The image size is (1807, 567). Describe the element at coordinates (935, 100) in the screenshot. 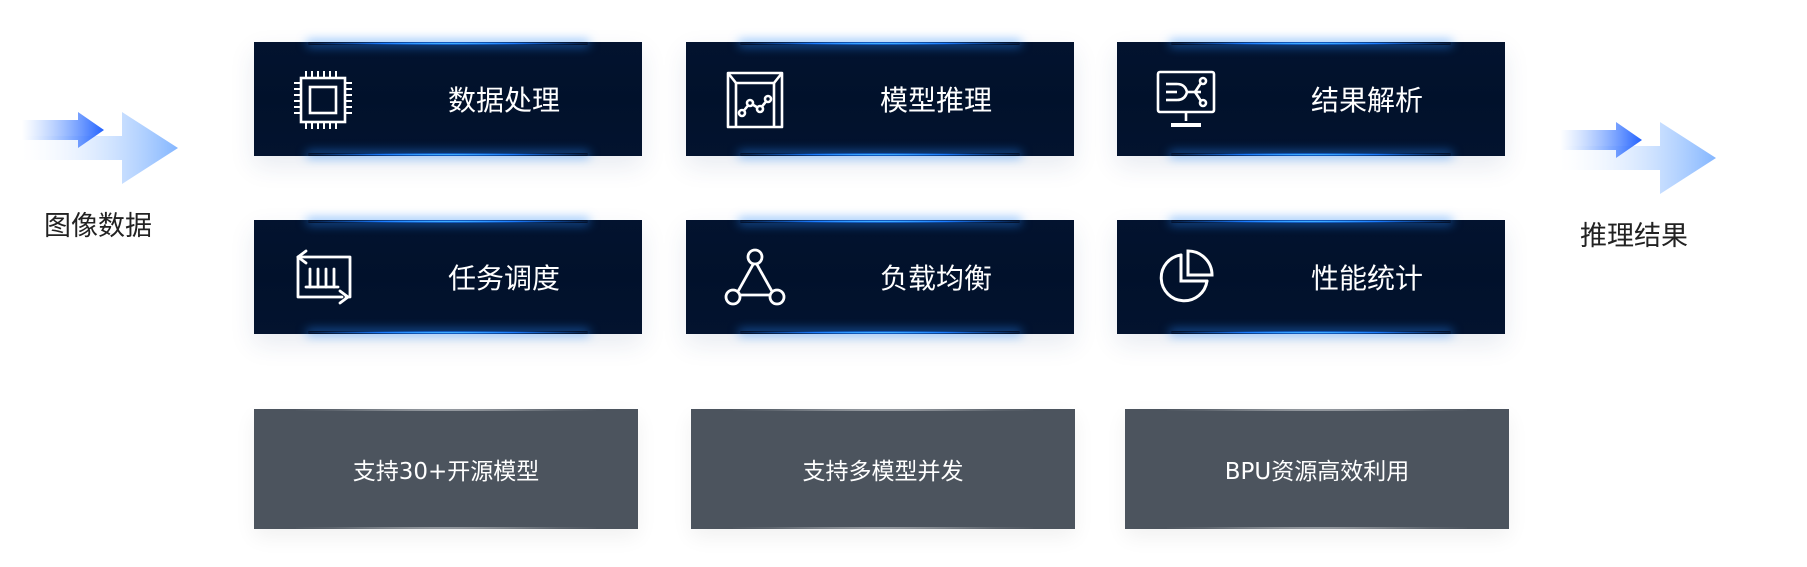

I see `module-label: 模型推理` at that location.